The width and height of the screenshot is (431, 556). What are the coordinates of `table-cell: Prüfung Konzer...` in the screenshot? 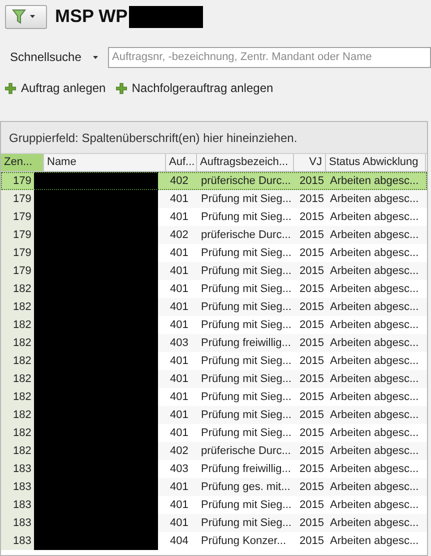 It's located at (243, 541).